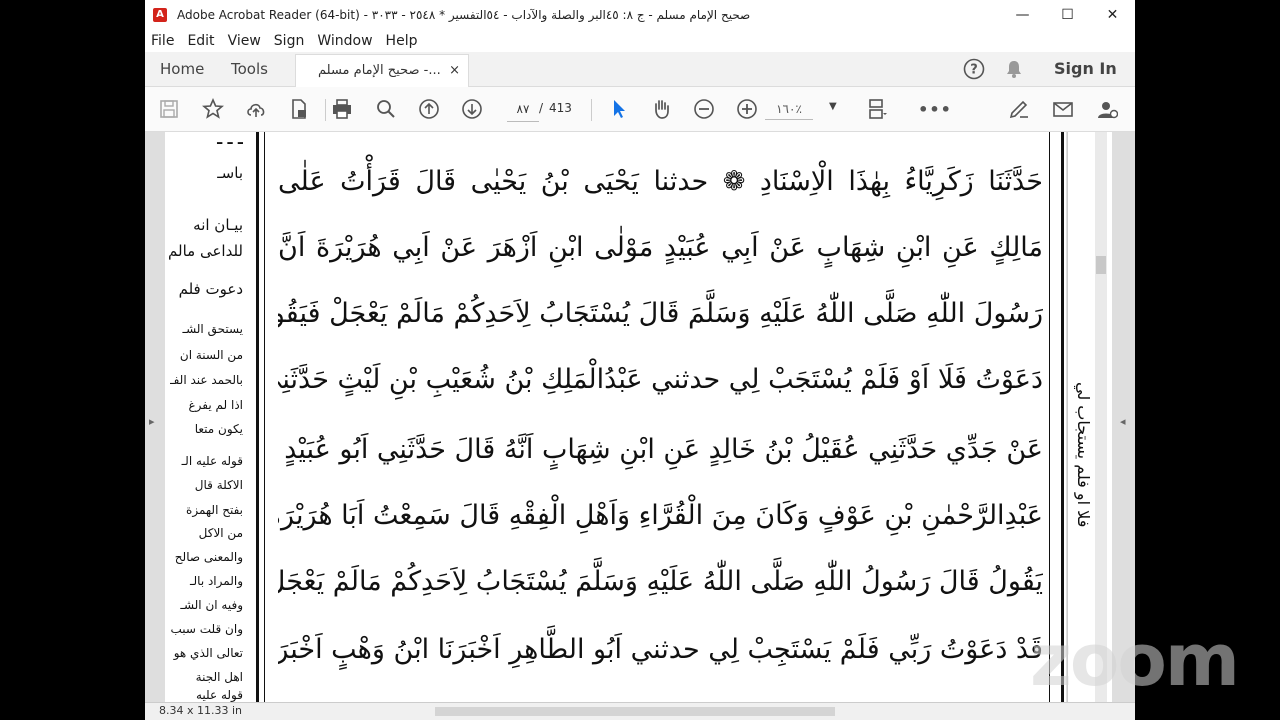 The image size is (1280, 720). Describe the element at coordinates (206, 380) in the screenshot. I see `margin-note: بالحمد عند الفـ` at that location.